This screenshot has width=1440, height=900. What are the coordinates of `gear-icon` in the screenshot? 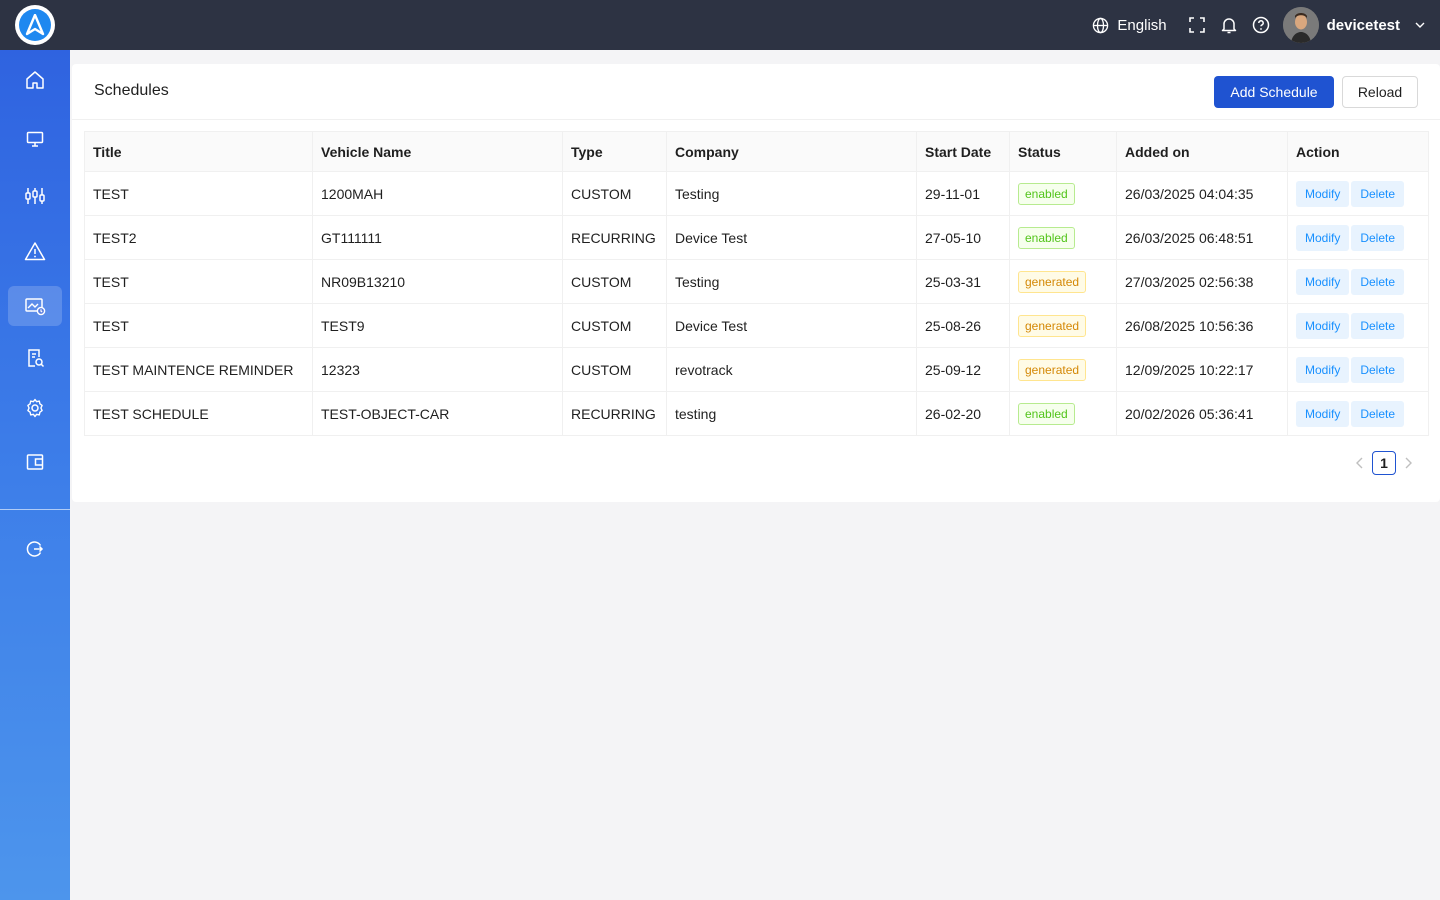 It's located at (35, 408).